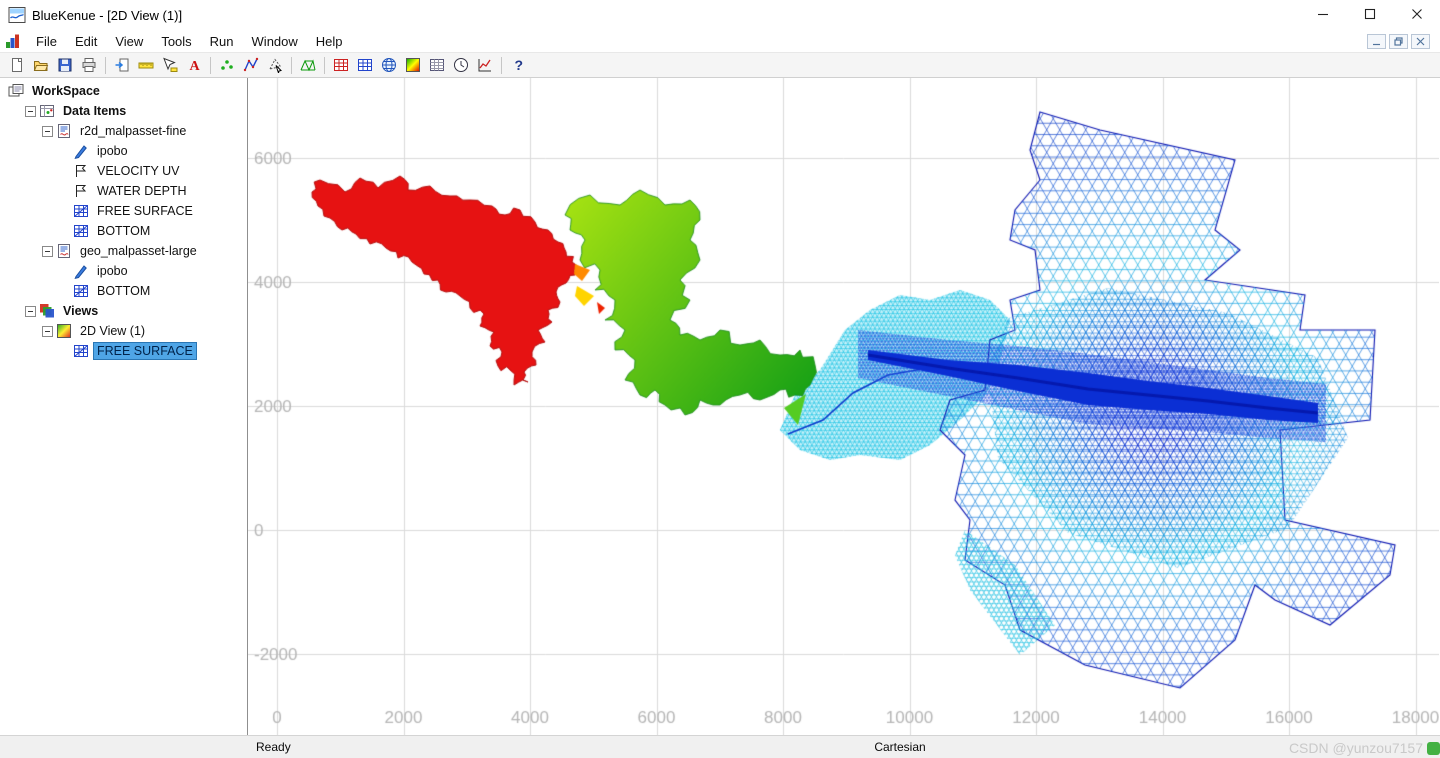 The height and width of the screenshot is (758, 1440). What do you see at coordinates (1420, 41) in the screenshot?
I see `mdi-close-button` at bounding box center [1420, 41].